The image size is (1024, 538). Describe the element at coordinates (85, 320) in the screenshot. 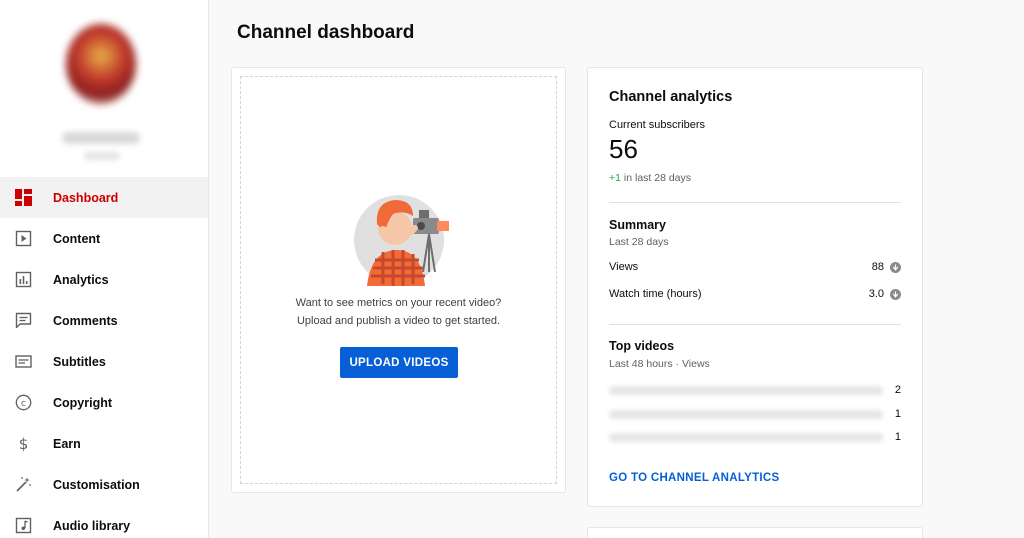

I see `sidebar-item-label: Comments` at that location.